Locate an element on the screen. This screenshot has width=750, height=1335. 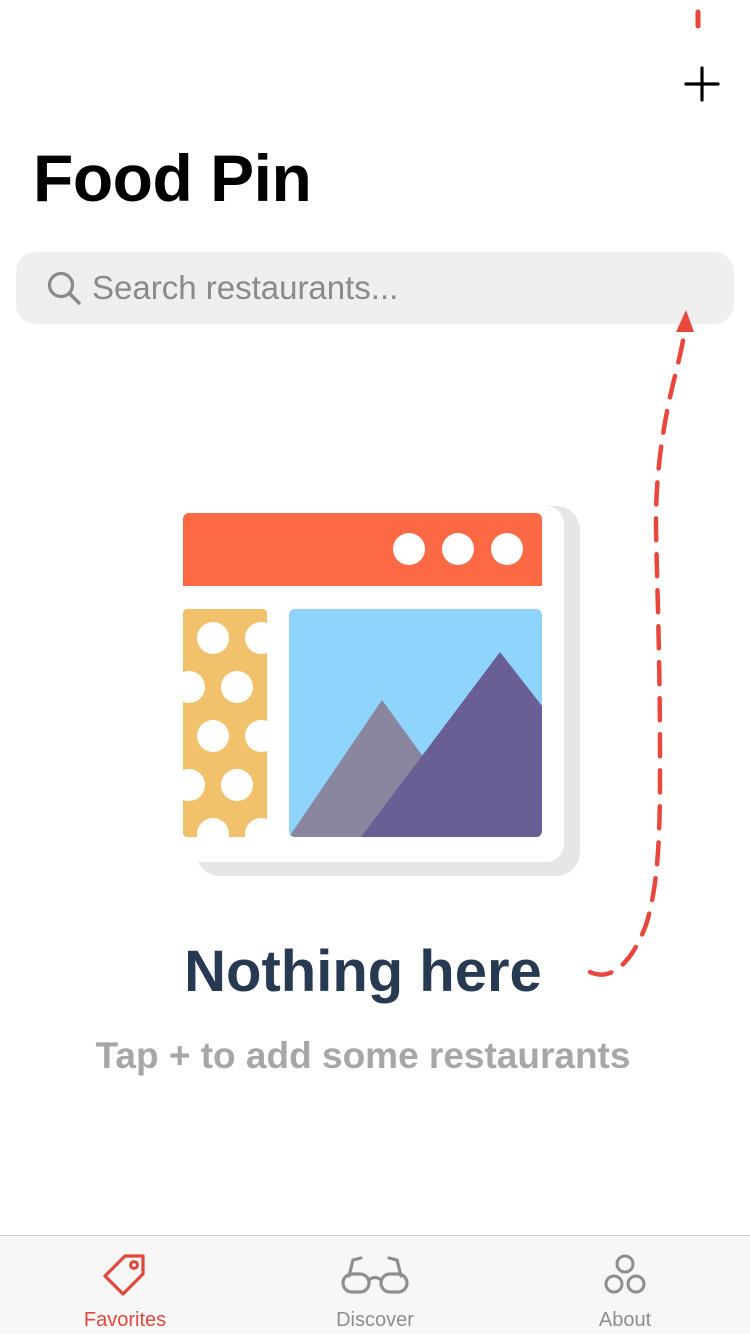
tag-icon is located at coordinates (124, 1275).